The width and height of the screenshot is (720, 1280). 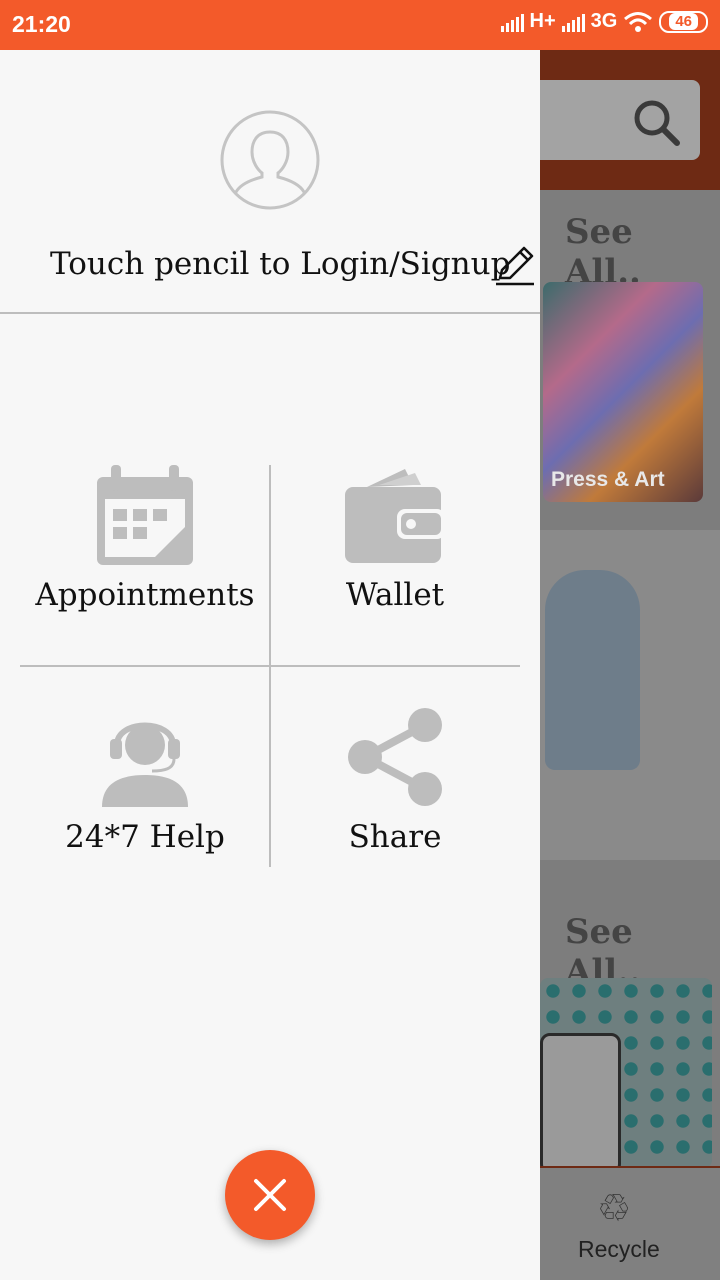 What do you see at coordinates (270, 313) in the screenshot?
I see `header-divider` at bounding box center [270, 313].